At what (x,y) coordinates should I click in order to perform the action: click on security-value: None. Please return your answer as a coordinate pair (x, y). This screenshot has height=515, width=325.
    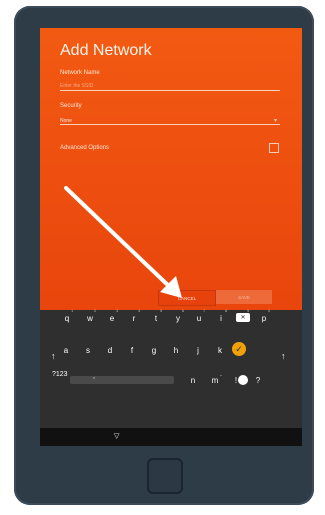
    Looking at the image, I should click on (66, 121).